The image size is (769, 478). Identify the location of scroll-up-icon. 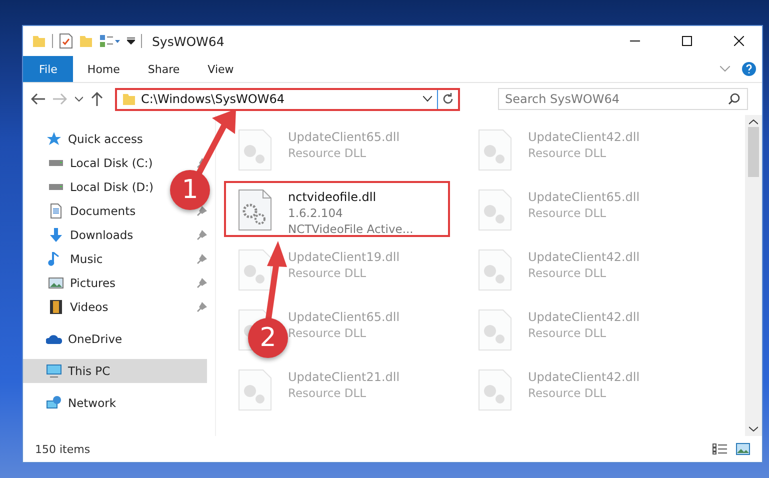
(753, 122).